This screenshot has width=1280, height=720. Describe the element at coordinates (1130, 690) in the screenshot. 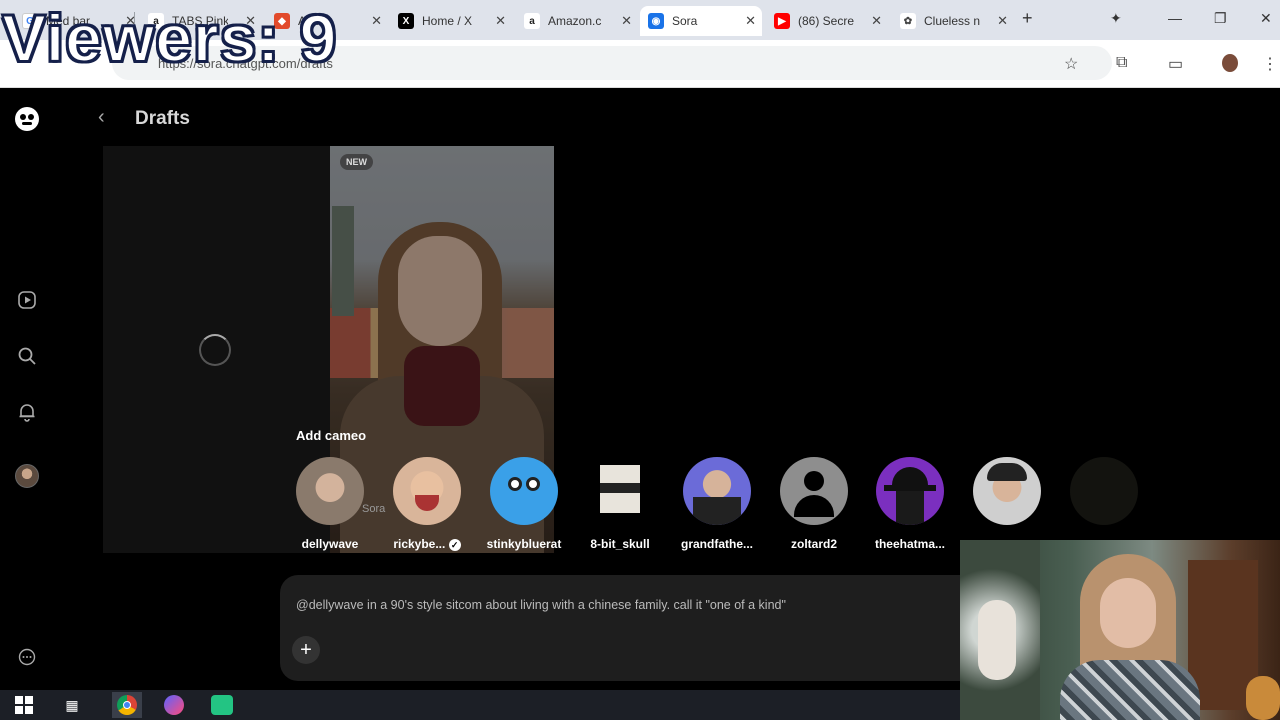

I see `plaid-shirt-image` at that location.